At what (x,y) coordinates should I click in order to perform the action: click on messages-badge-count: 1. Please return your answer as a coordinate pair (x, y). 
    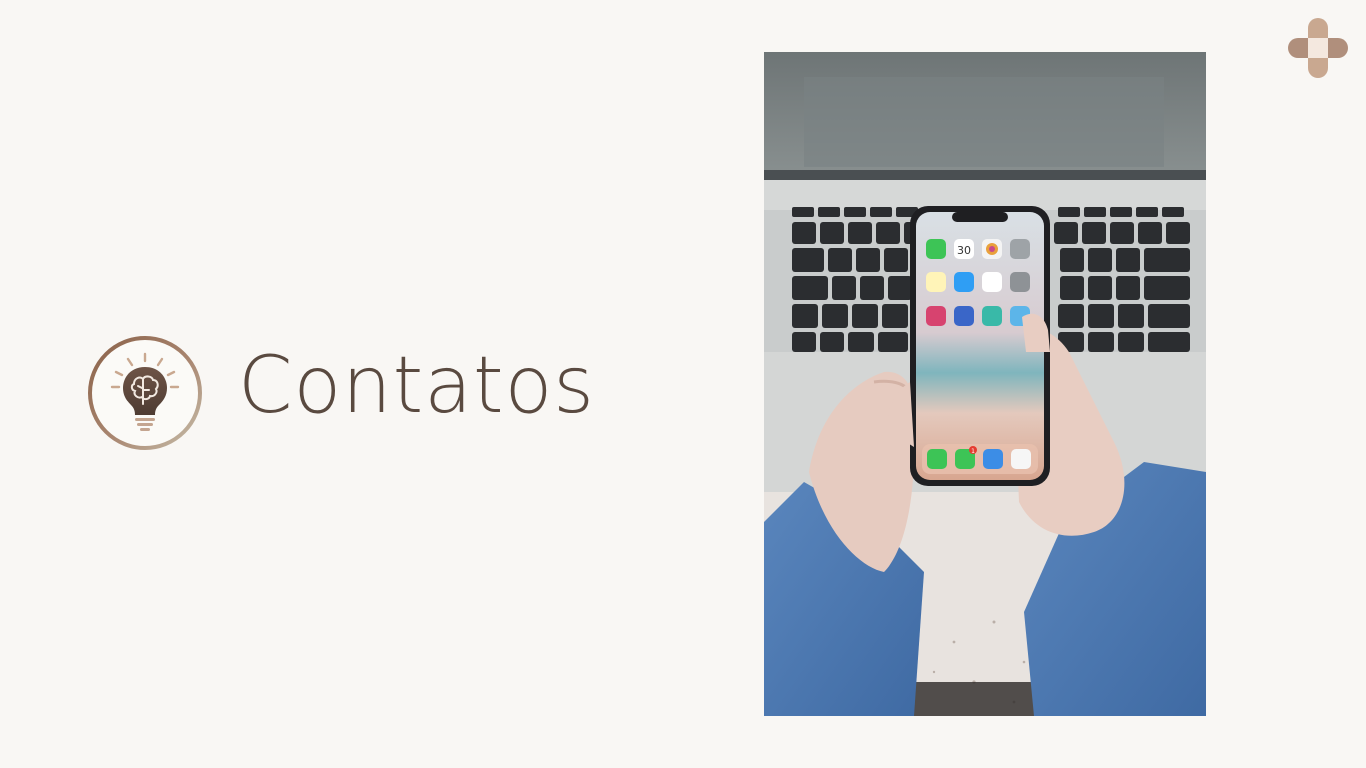
    Looking at the image, I should click on (973, 451).